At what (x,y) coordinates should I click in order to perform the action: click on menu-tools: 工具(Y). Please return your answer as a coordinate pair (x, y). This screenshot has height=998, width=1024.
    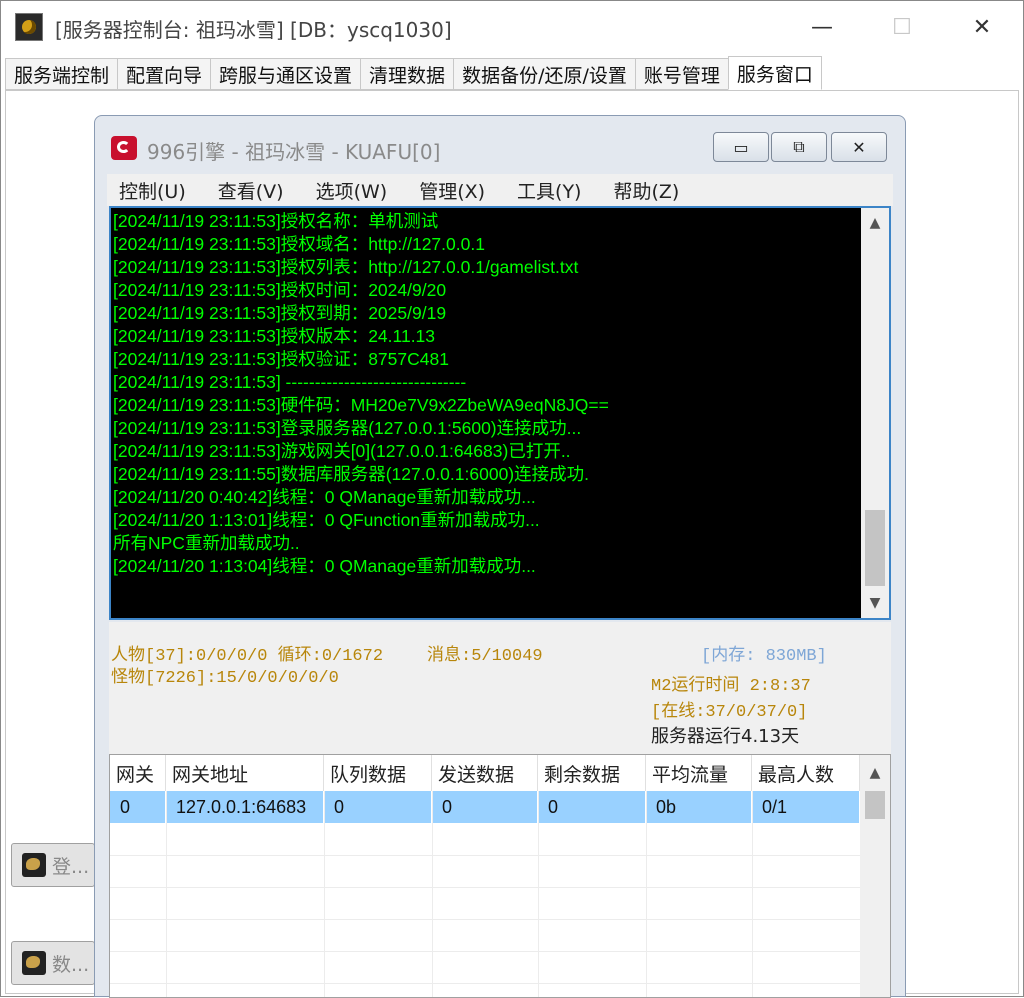
    Looking at the image, I should click on (549, 190).